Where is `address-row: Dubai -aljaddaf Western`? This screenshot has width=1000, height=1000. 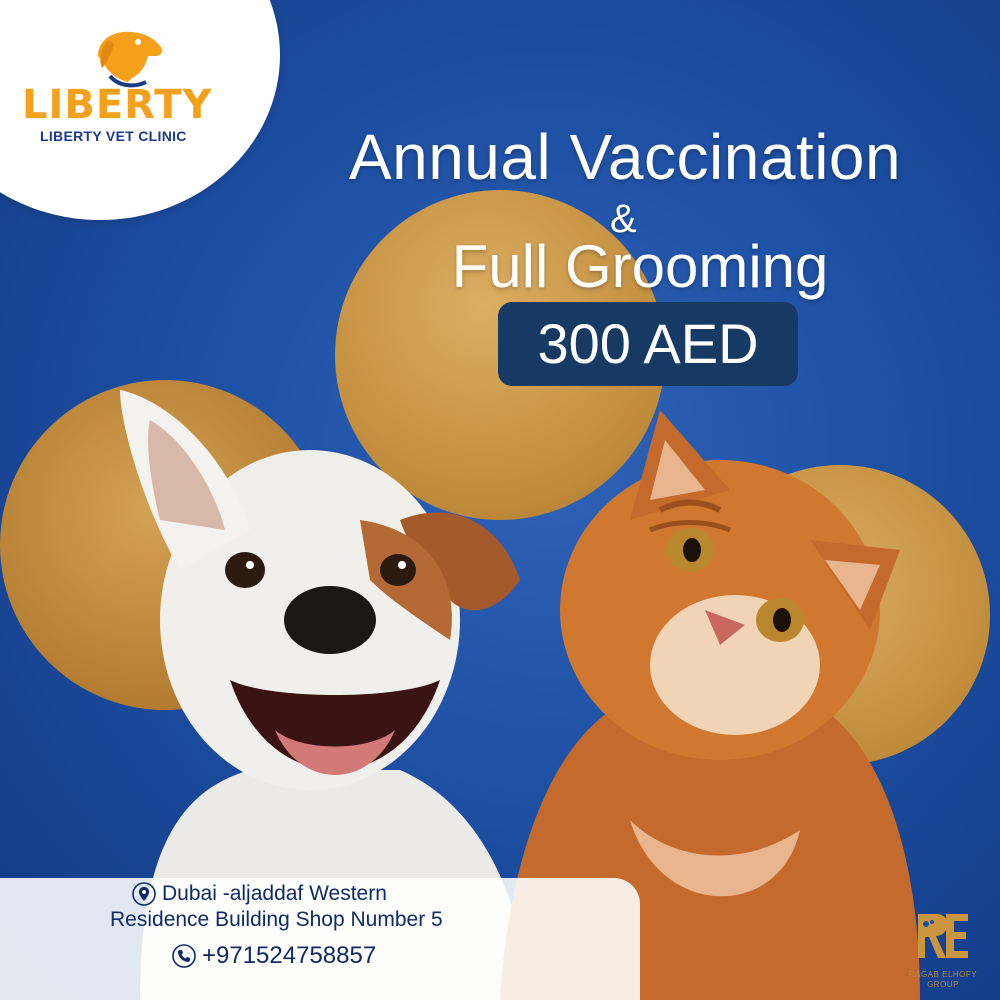
address-row: Dubai -aljaddaf Western is located at coordinates (259, 894).